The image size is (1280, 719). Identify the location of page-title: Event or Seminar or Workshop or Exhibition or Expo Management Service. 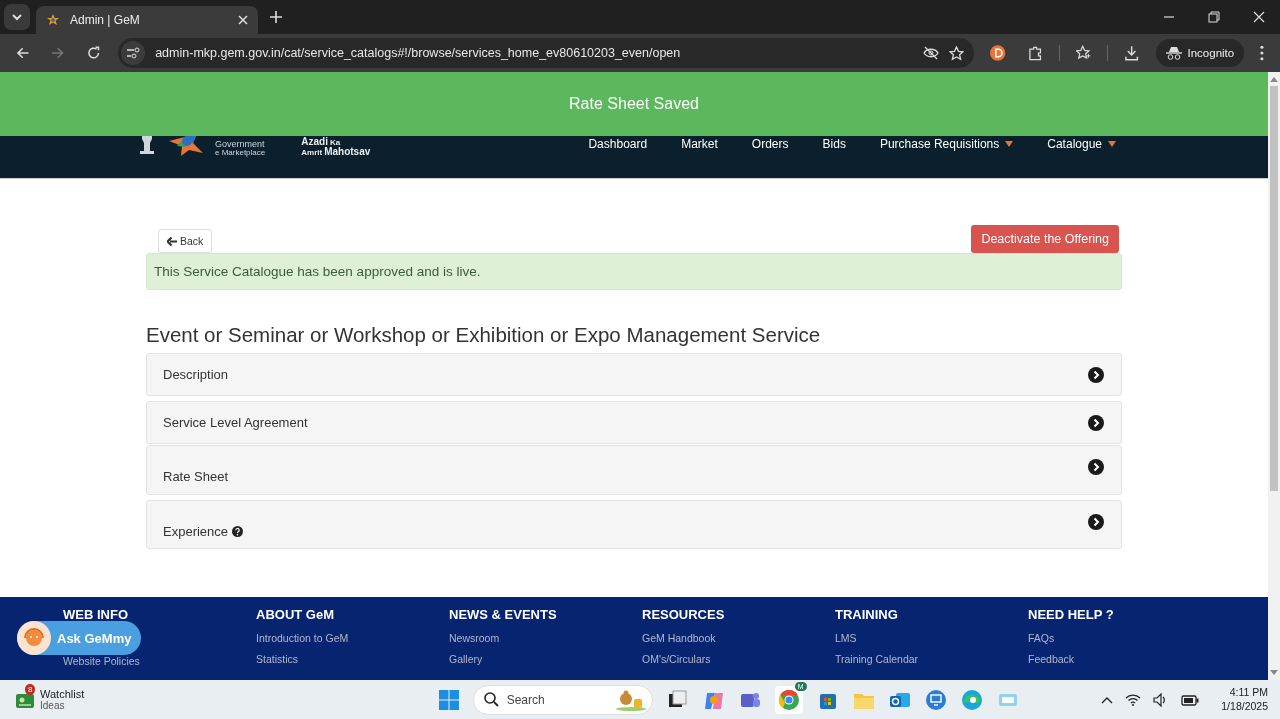
(484, 335).